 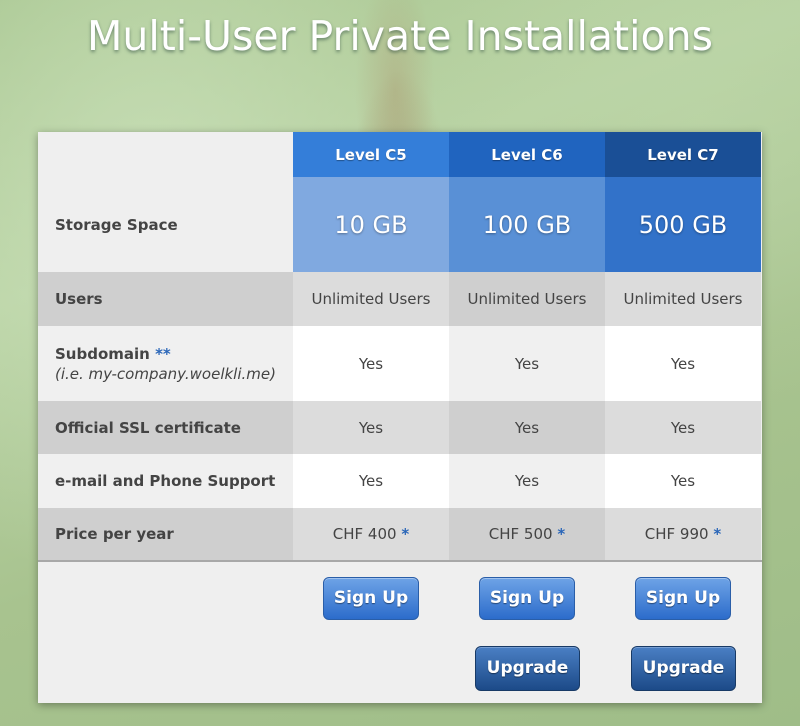 I want to click on storage-label: Storage Space, so click(x=165, y=224).